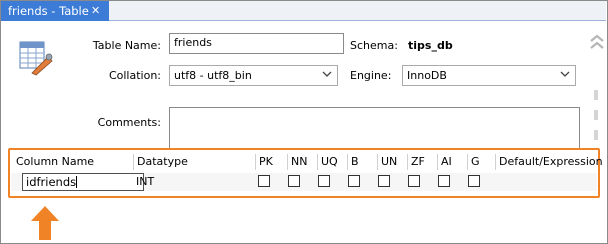  I want to click on table-name-input: friends, so click(256, 43).